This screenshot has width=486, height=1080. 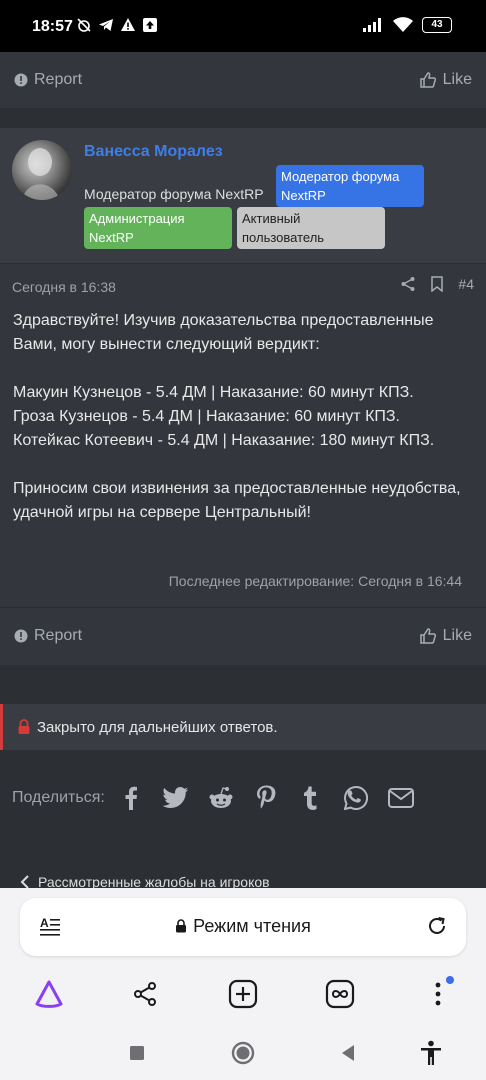 I want to click on thread-closed-text: Закрыто для дальнейших ответов., so click(x=157, y=727).